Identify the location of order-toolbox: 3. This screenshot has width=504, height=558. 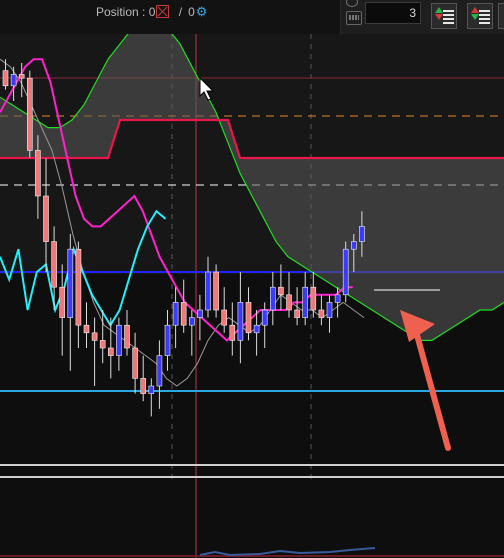
(422, 17).